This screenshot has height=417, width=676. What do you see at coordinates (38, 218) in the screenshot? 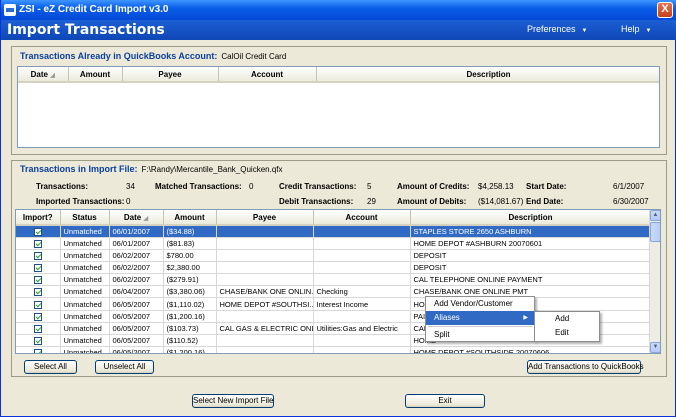
I see `col-import: Import?` at bounding box center [38, 218].